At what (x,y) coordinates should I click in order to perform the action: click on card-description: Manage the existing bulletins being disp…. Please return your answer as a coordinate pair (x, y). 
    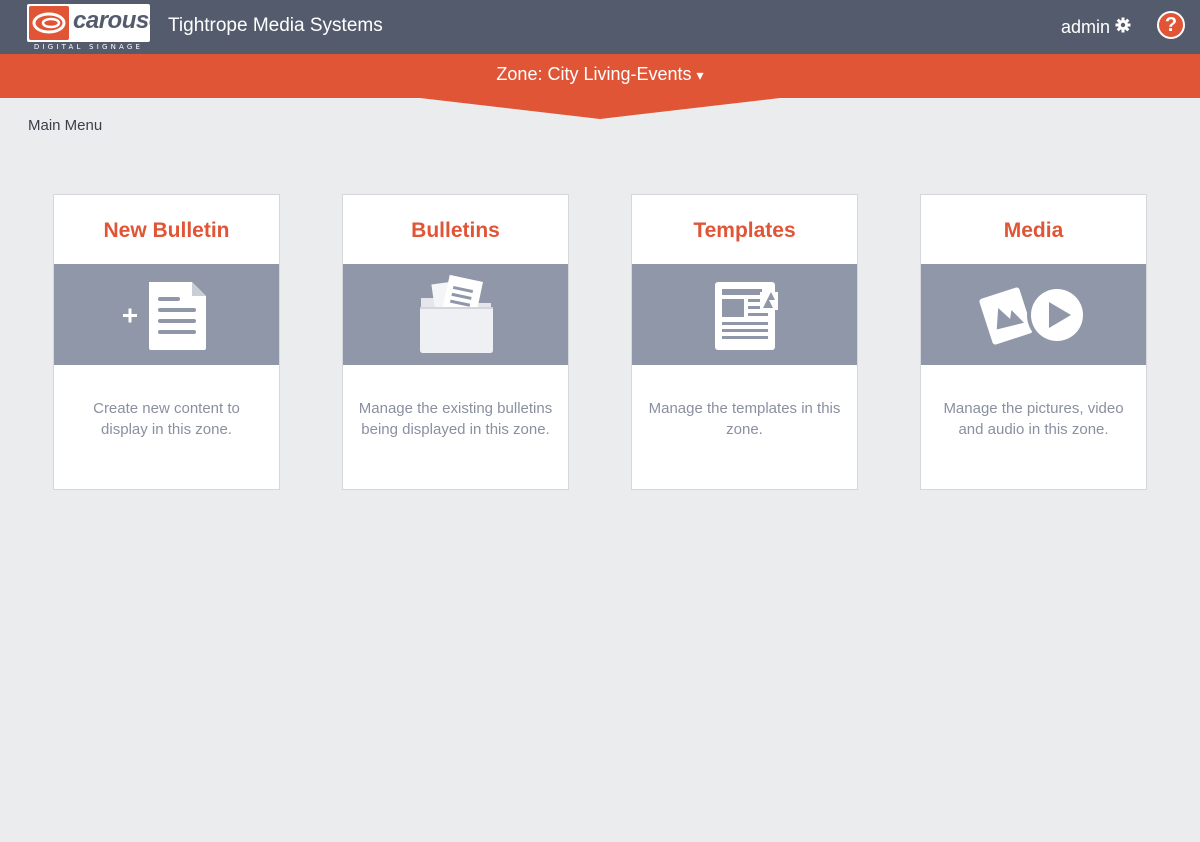
    Looking at the image, I should click on (455, 419).